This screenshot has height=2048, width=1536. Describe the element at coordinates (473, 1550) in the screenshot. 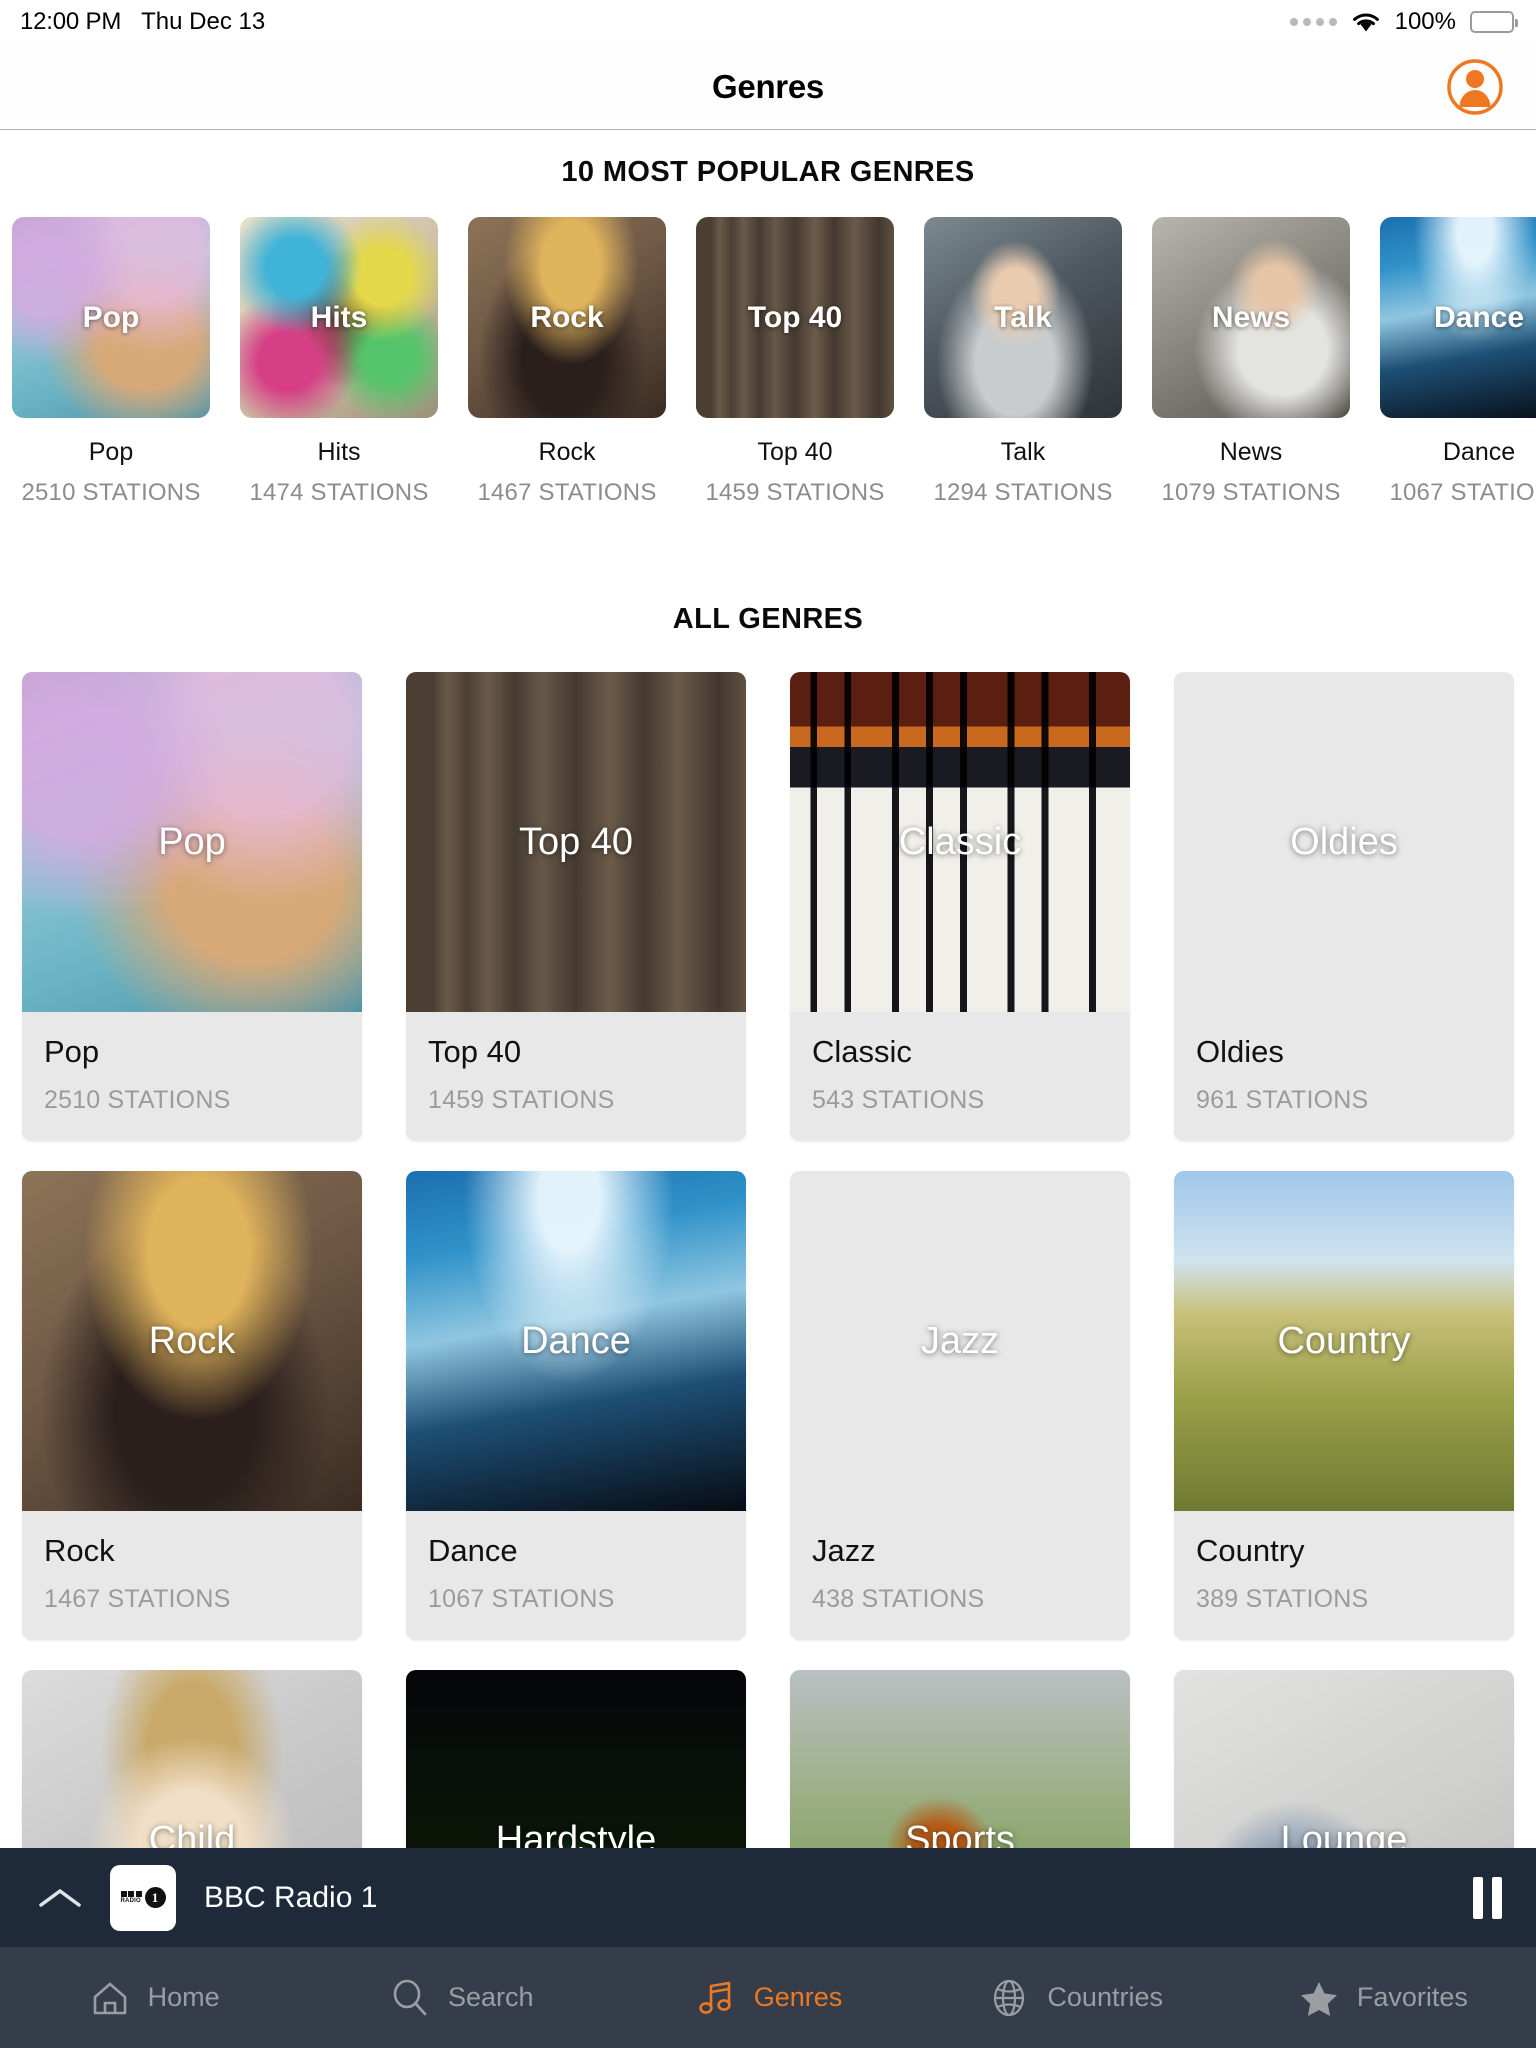

I see `genre-card-title: Dance` at that location.